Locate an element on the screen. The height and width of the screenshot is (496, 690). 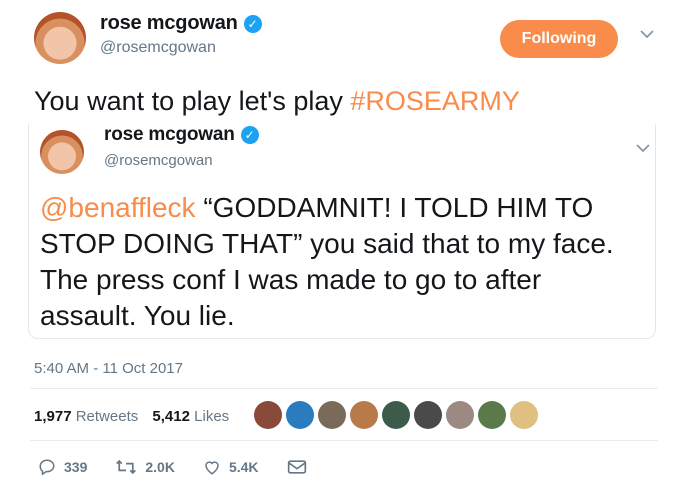
tweet-actions: 339 2.0K 5.4K is located at coordinates (190, 467).